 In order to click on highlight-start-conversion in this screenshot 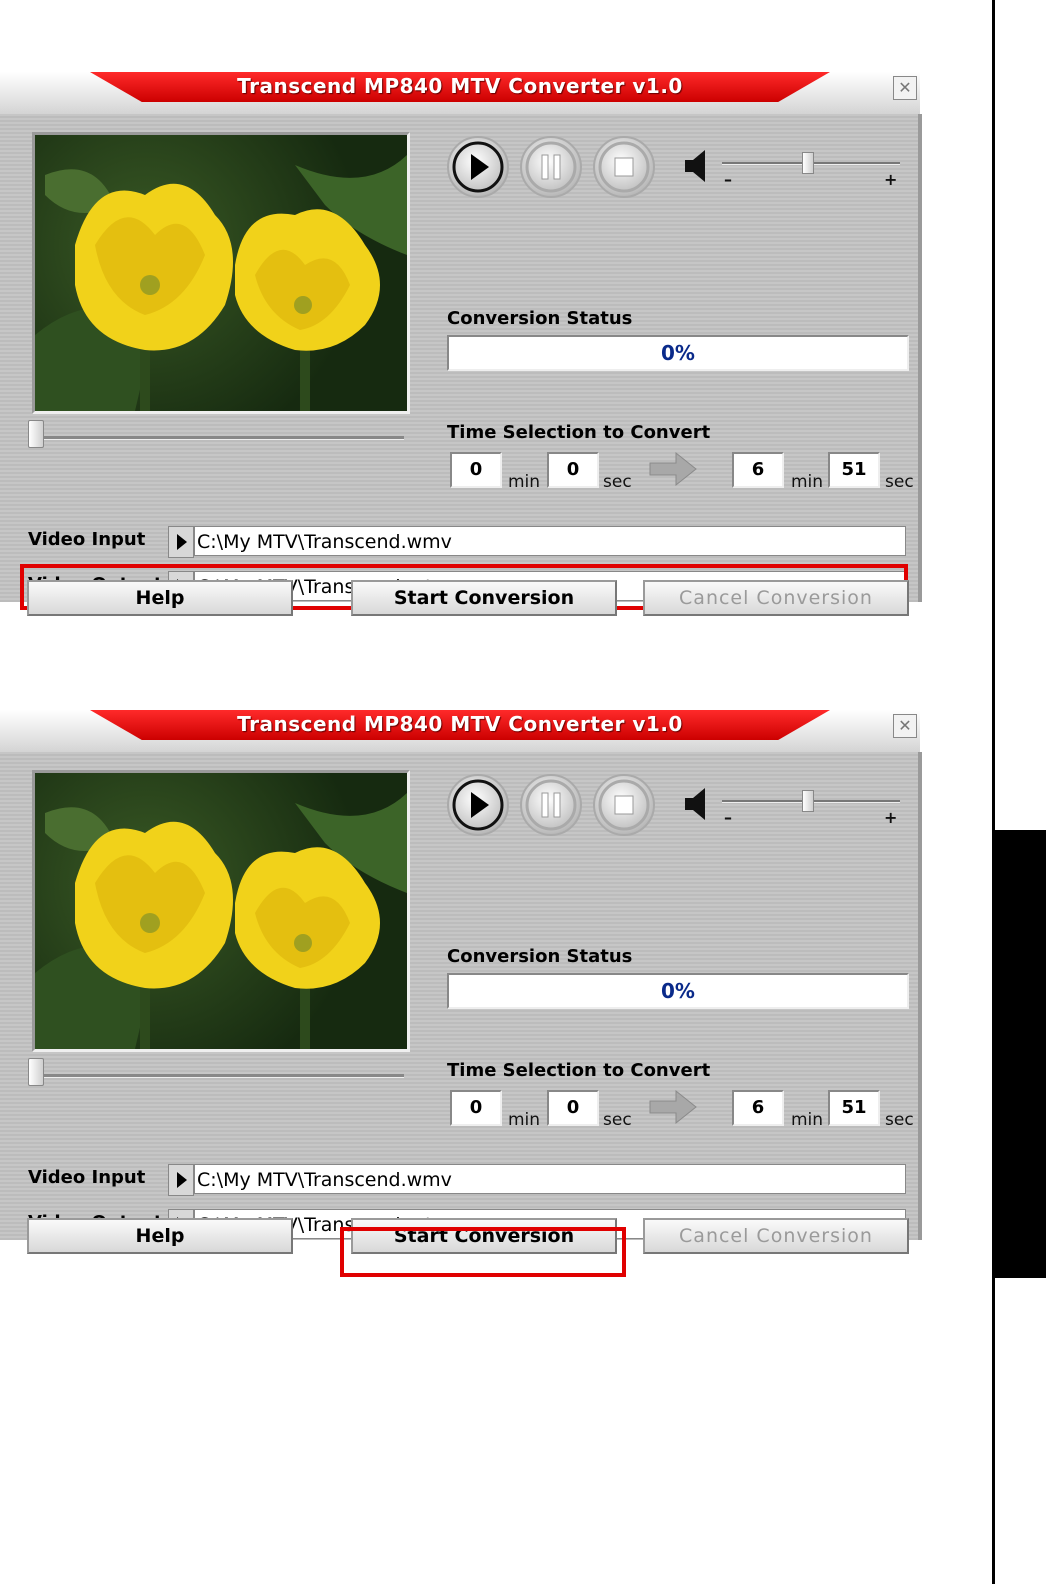, I will do `click(483, 1252)`.